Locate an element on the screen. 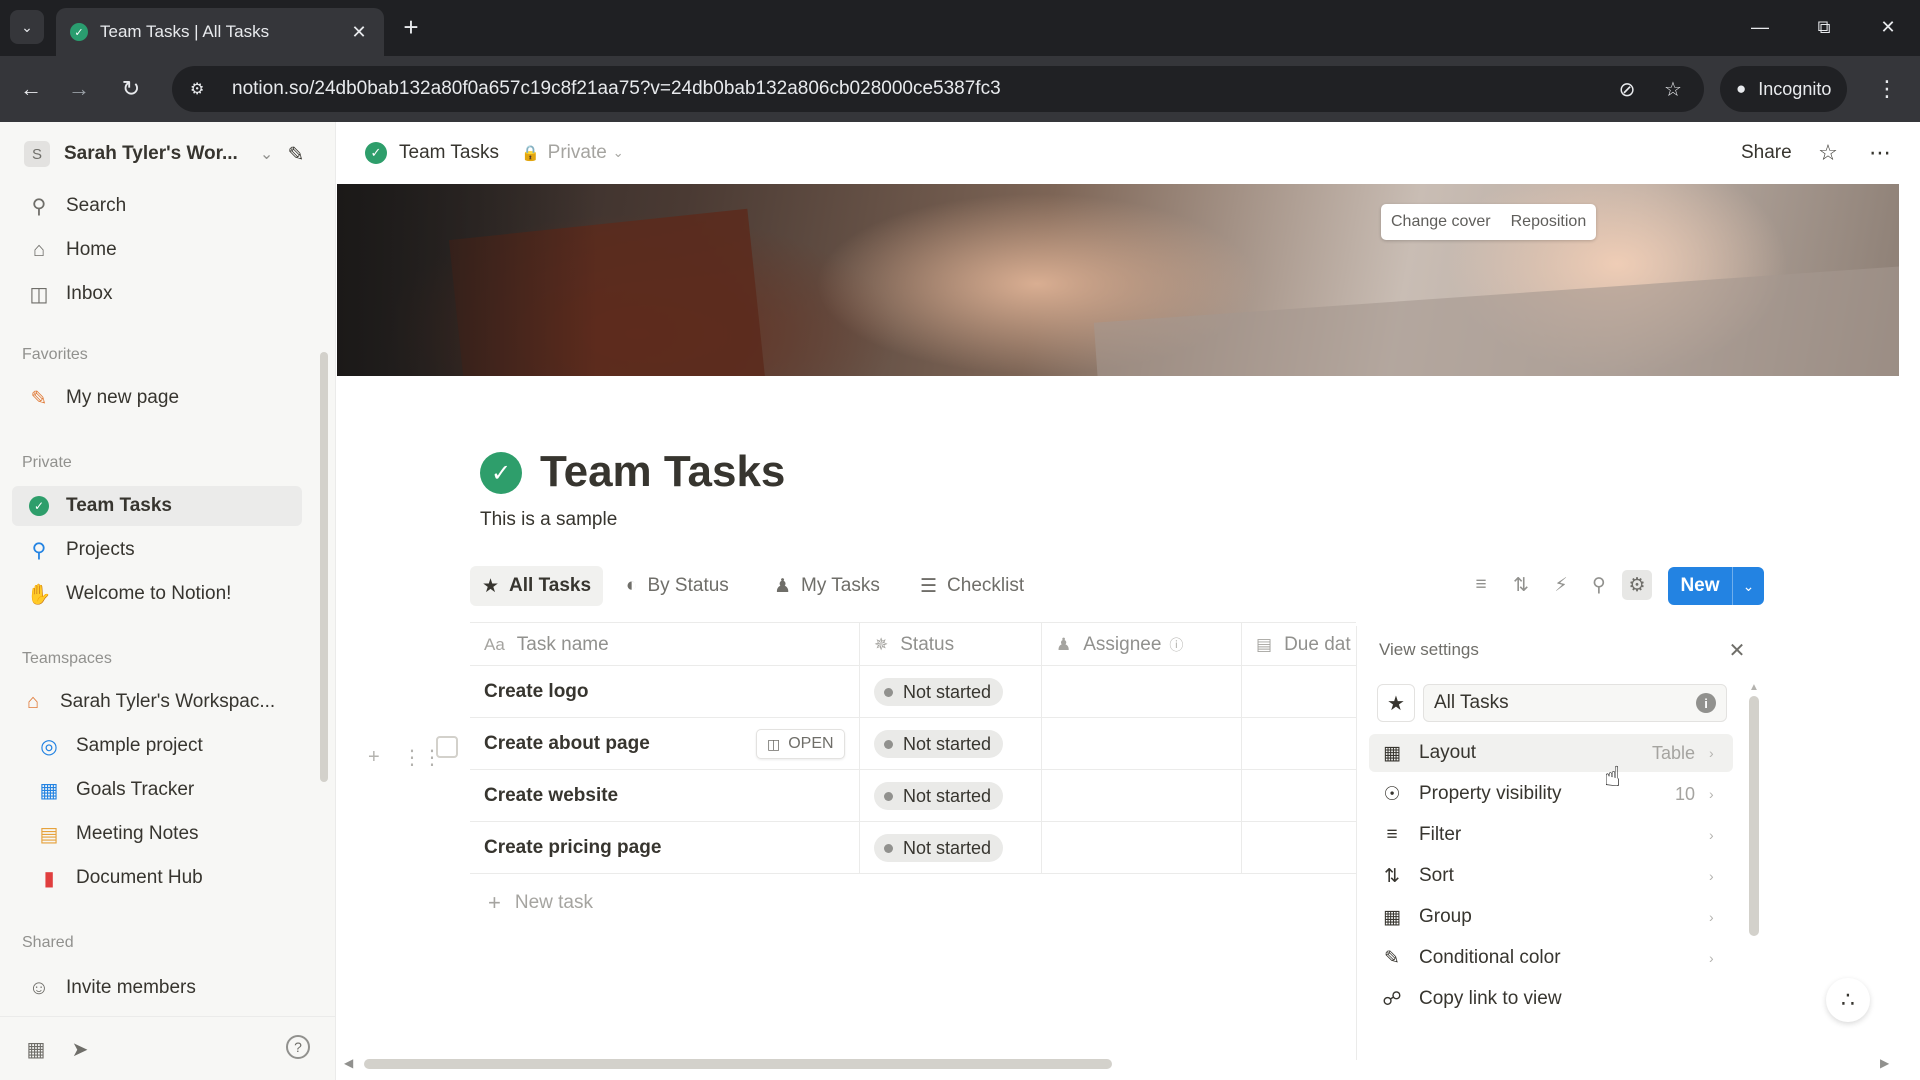 Image resolution: width=1920 pixels, height=1080 pixels. change-cover-button: Change cover is located at coordinates (1441, 222).